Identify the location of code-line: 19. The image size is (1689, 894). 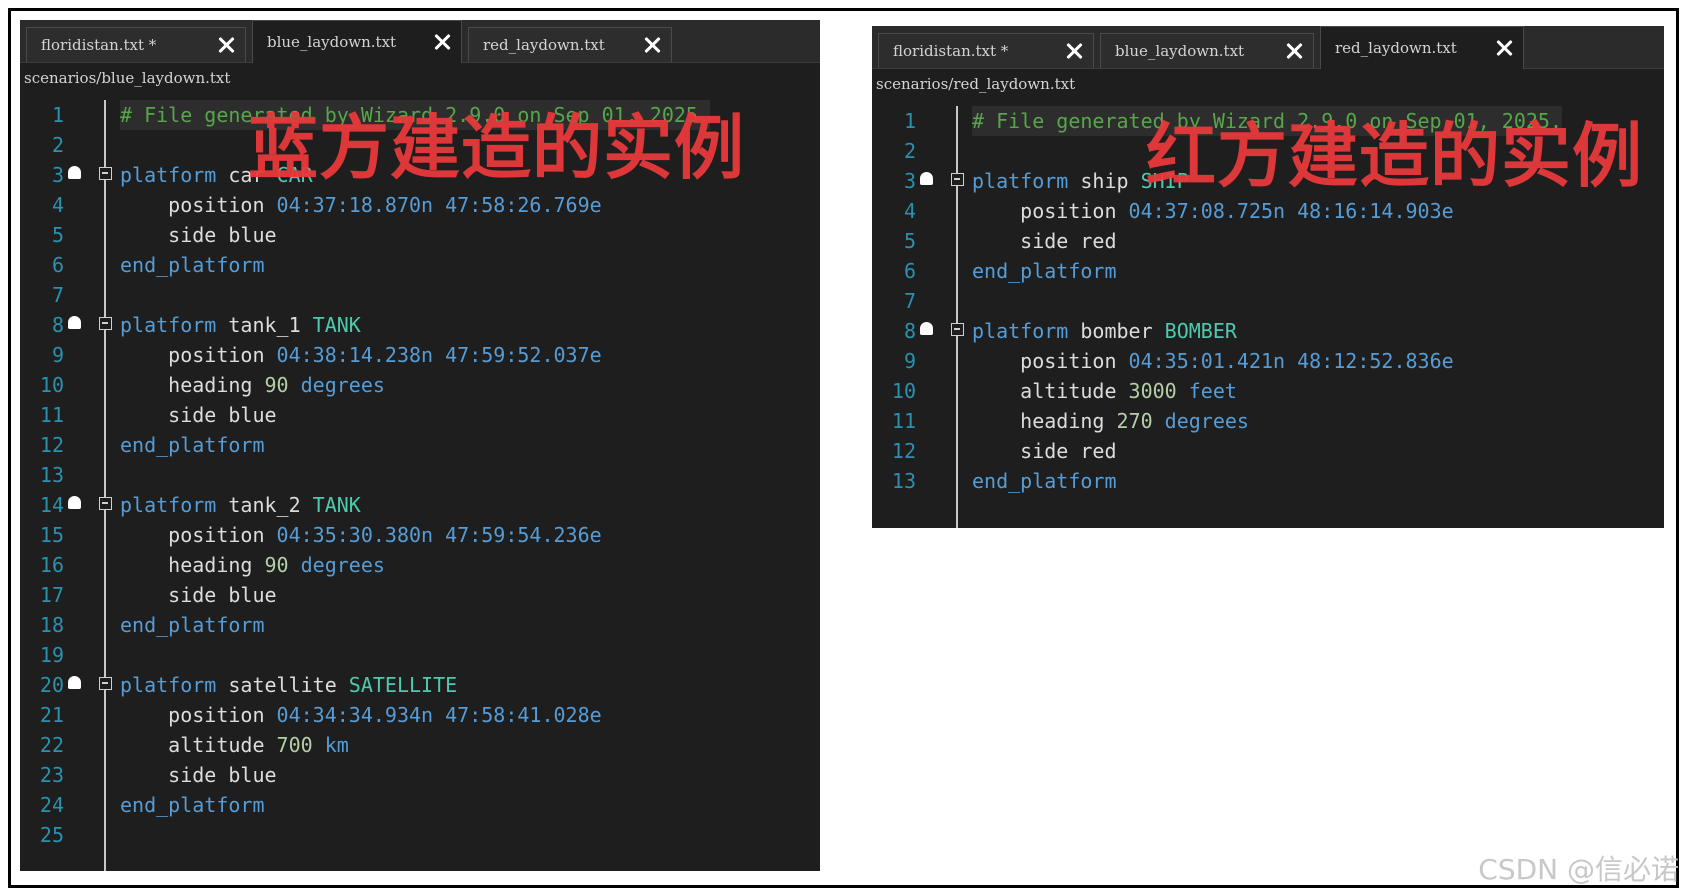
(420, 655).